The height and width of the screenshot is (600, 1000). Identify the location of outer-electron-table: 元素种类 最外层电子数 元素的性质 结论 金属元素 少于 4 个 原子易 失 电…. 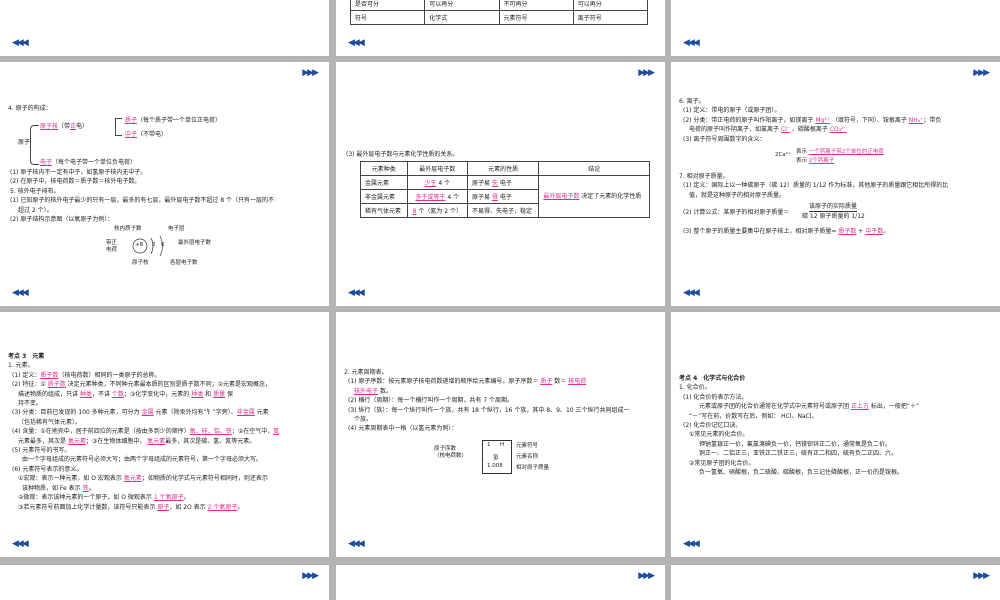
(505, 189).